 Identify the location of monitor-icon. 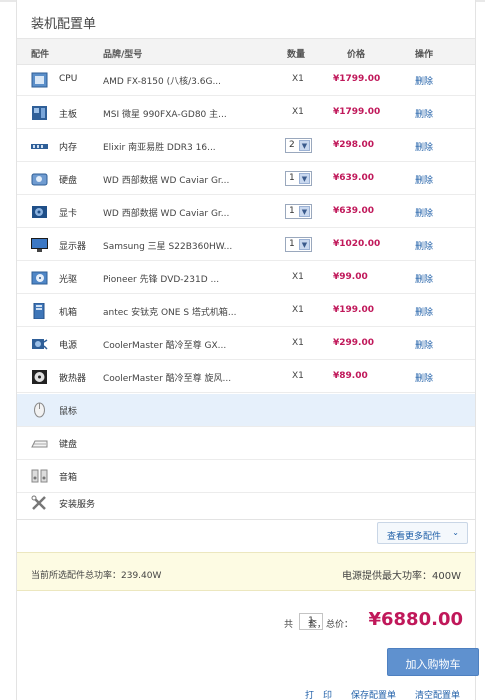
(39, 245).